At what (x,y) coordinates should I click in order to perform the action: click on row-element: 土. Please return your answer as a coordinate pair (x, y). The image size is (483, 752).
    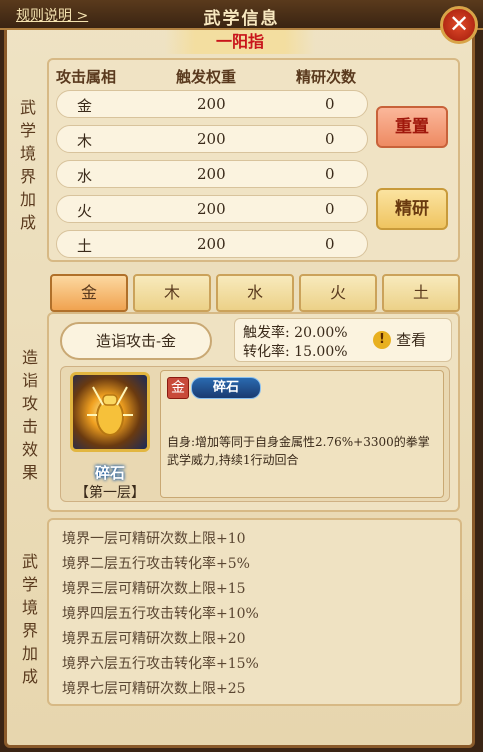
    Looking at the image, I should click on (85, 246).